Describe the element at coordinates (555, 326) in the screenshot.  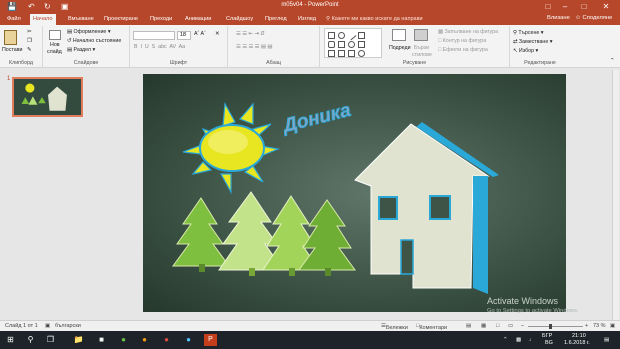
I see `zoom-slider` at that location.